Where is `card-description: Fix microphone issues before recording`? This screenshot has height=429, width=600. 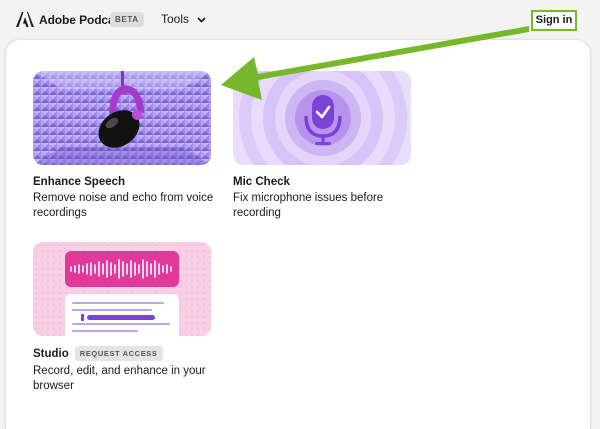
card-description: Fix microphone issues before recording is located at coordinates (308, 205).